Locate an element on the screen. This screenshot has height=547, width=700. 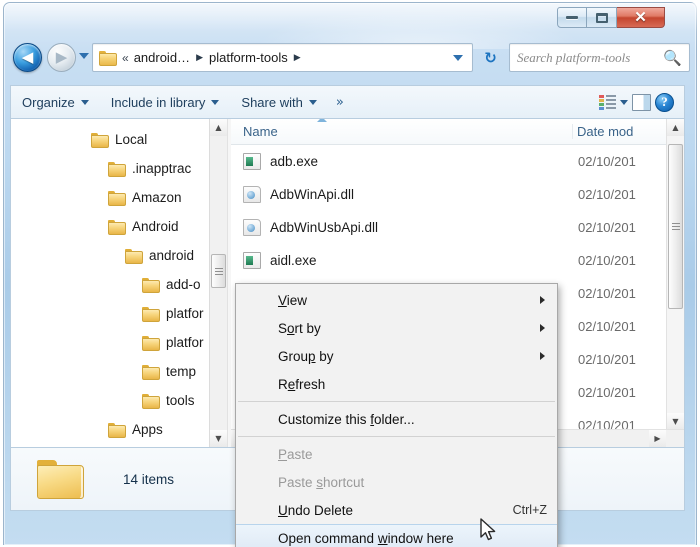
tree-item-label: Local is located at coordinates (131, 139).